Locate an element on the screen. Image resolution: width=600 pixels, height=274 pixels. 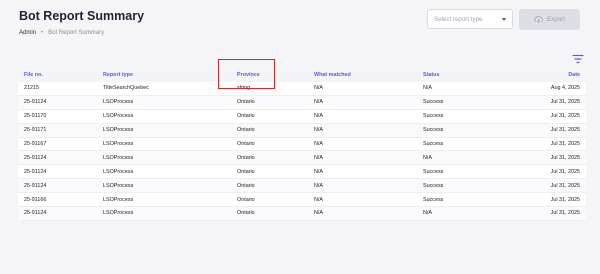
page-title: Bot Report Summary is located at coordinates (82, 16).